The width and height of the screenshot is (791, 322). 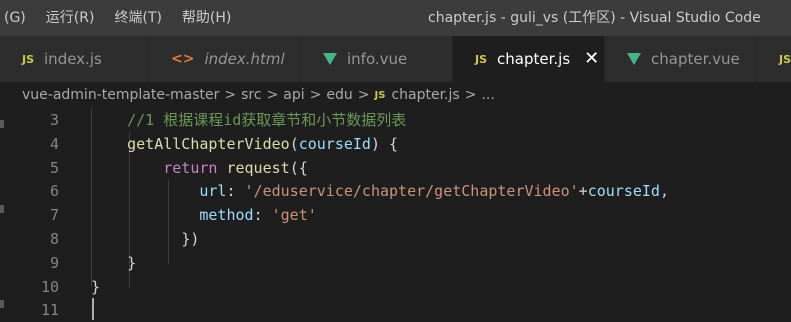 I want to click on tab-index-html: <> index.html, so click(x=225, y=59).